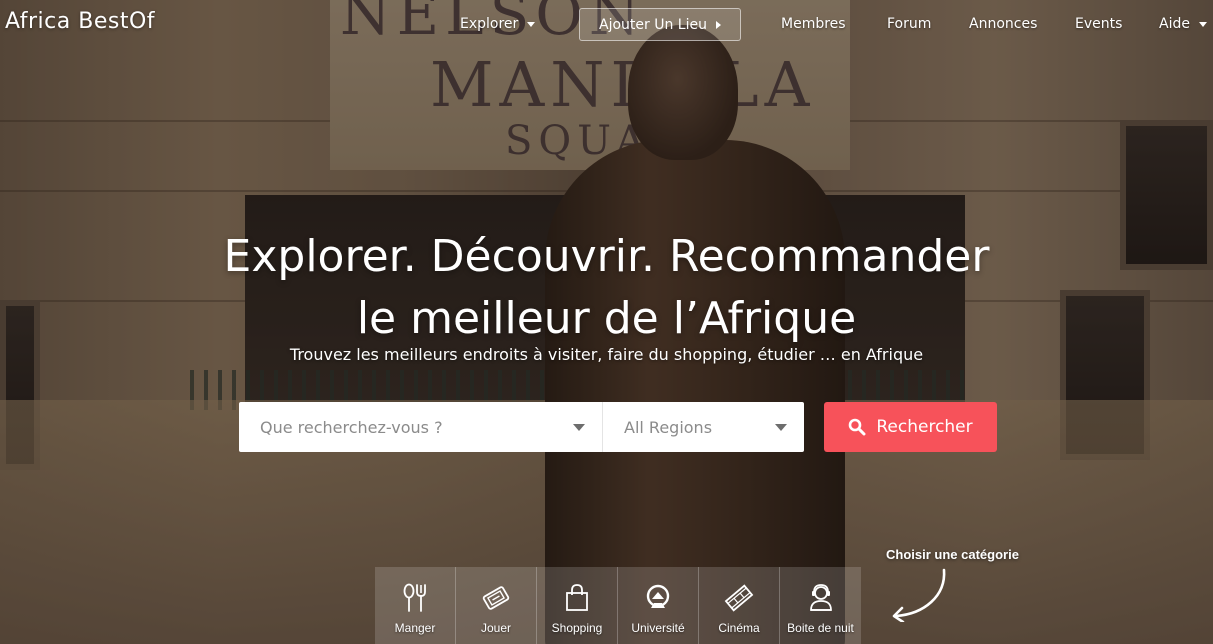  What do you see at coordinates (577, 628) in the screenshot?
I see `category-label: Shopping` at bounding box center [577, 628].